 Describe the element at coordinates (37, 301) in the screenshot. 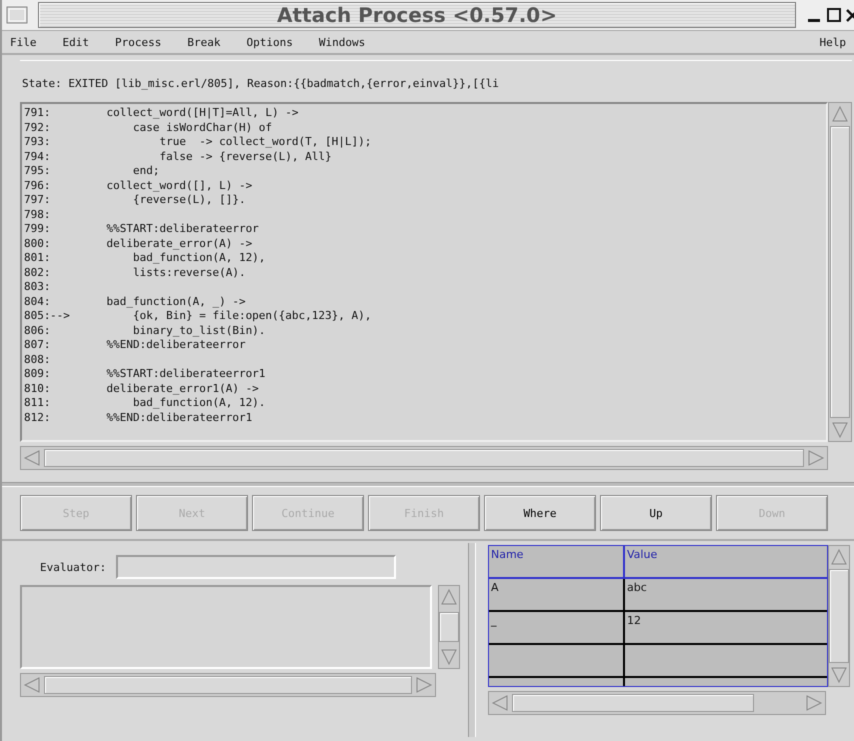

I see `line-number: 804:` at that location.